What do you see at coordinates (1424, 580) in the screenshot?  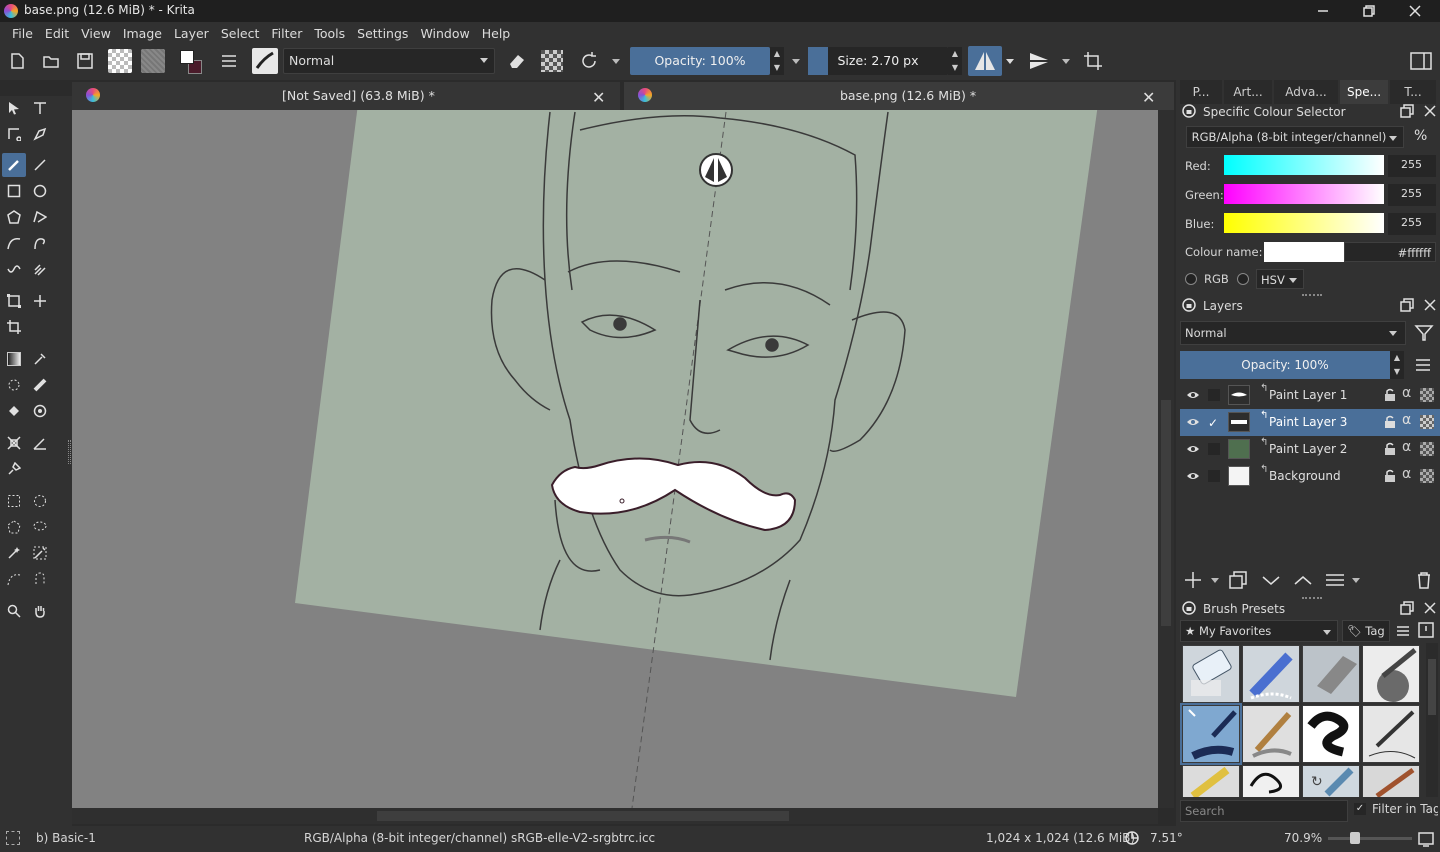 I see `delete-layer-button` at bounding box center [1424, 580].